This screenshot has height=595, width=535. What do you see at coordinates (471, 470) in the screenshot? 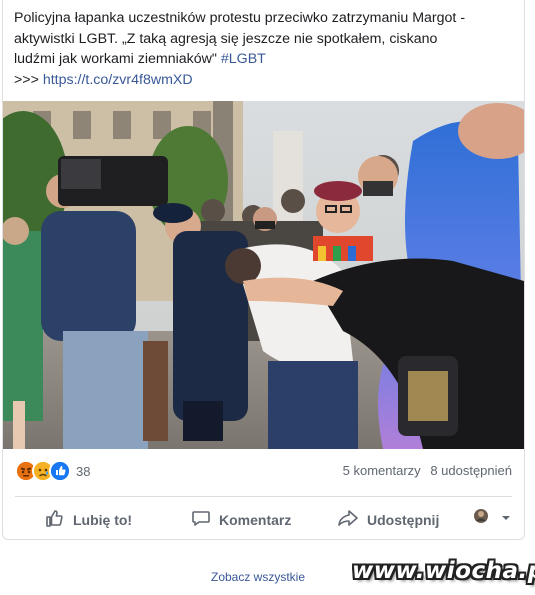
I see `shares-count: 8 udostępnień` at bounding box center [471, 470].